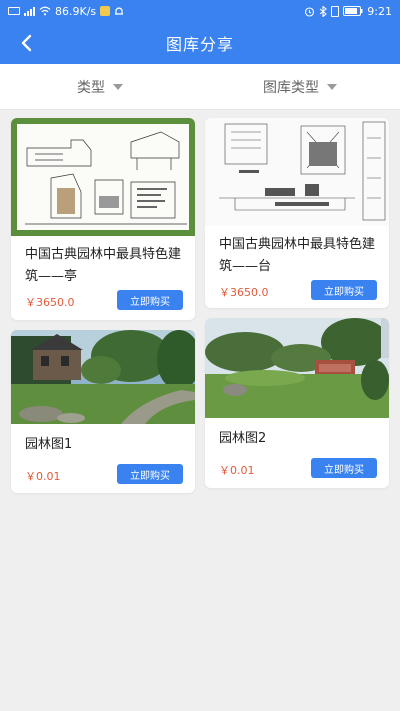  What do you see at coordinates (323, 11) in the screenshot?
I see `bluetooth-icon` at bounding box center [323, 11].